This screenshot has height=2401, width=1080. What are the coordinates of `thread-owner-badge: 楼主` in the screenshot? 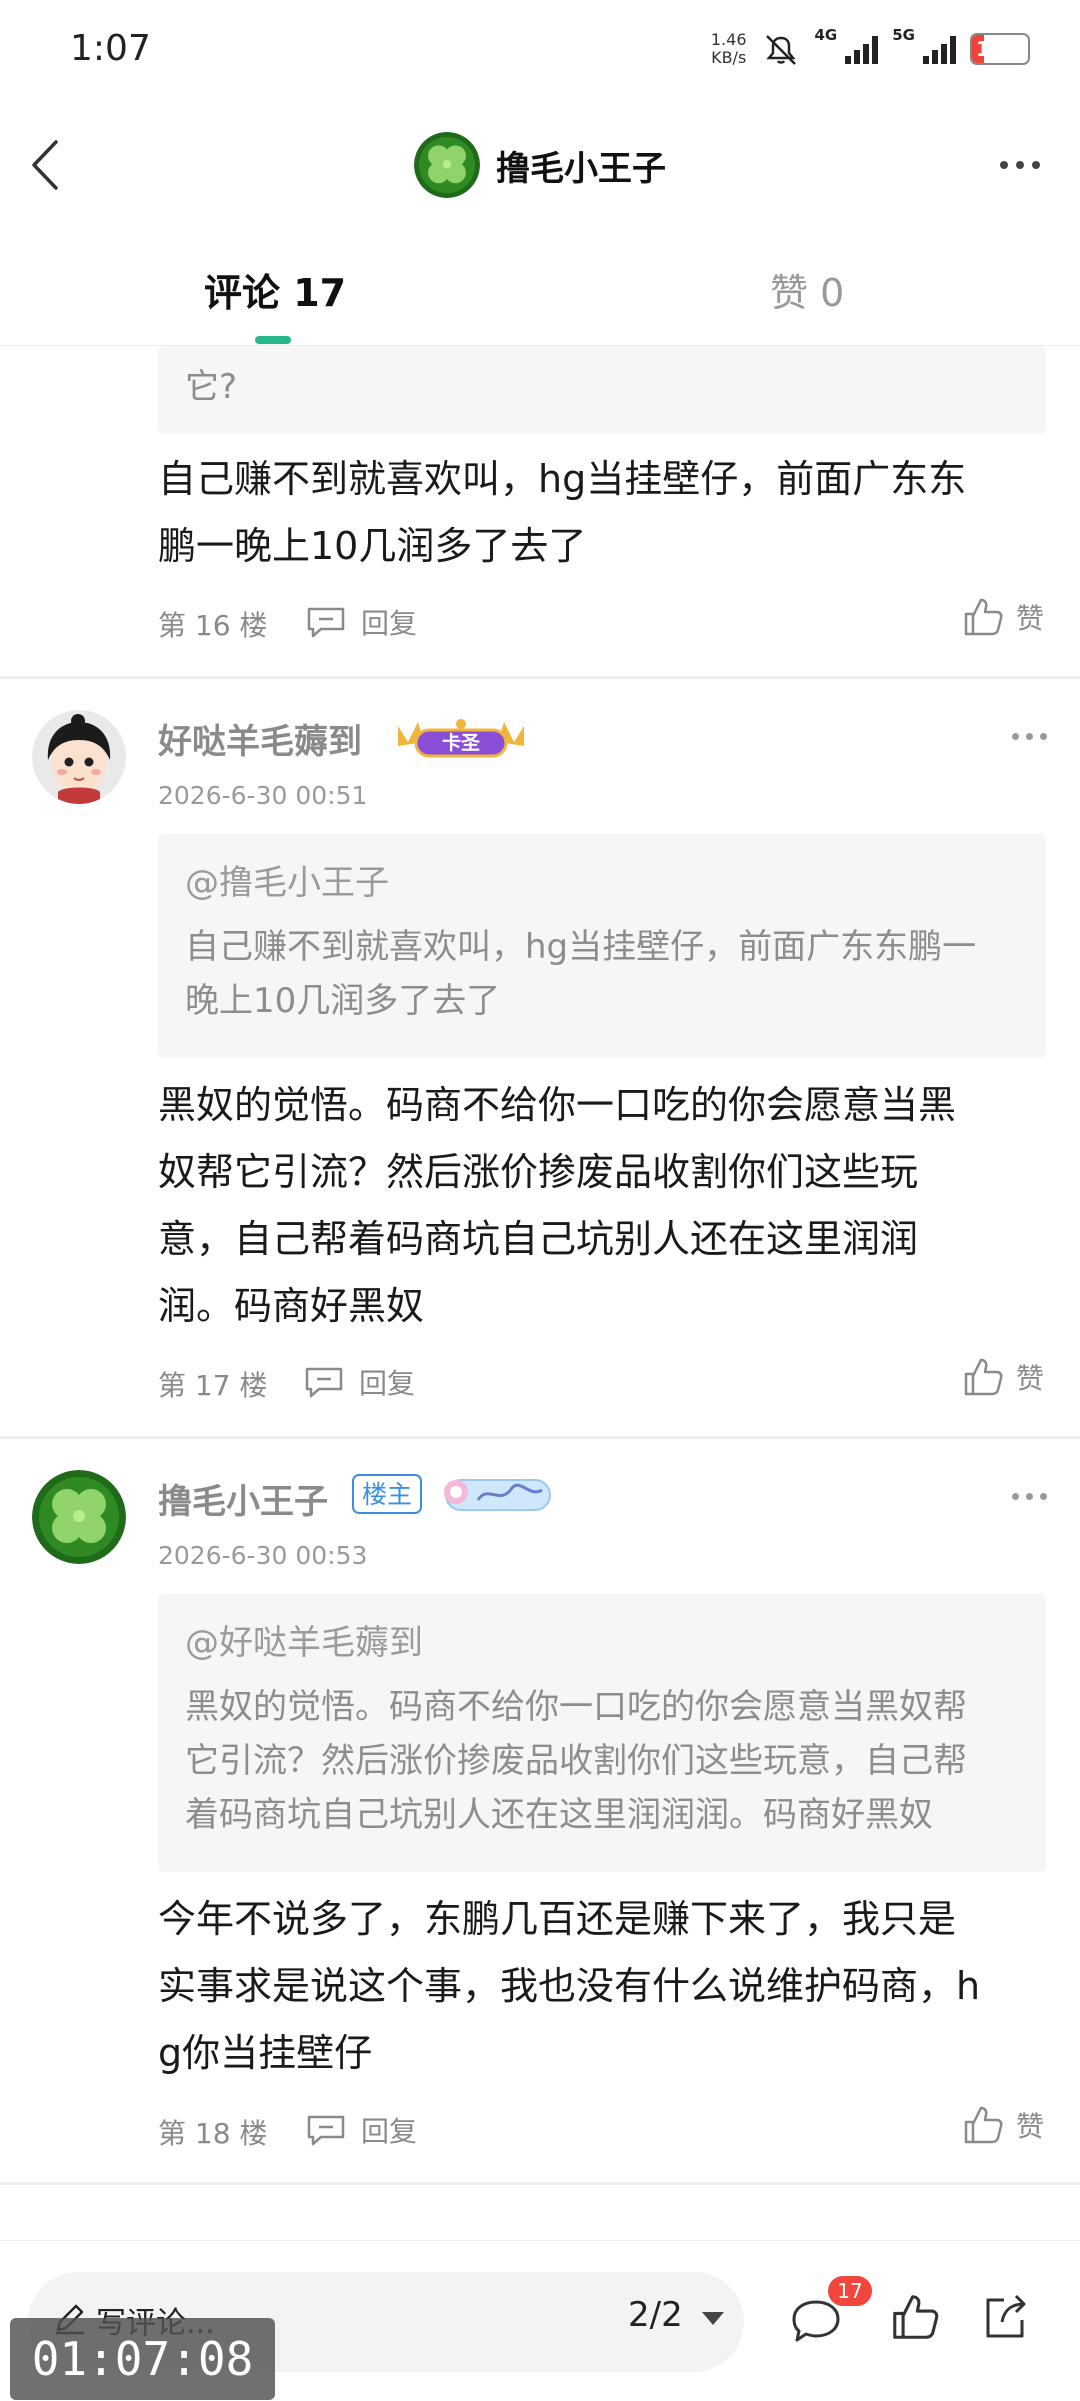 It's located at (387, 1494).